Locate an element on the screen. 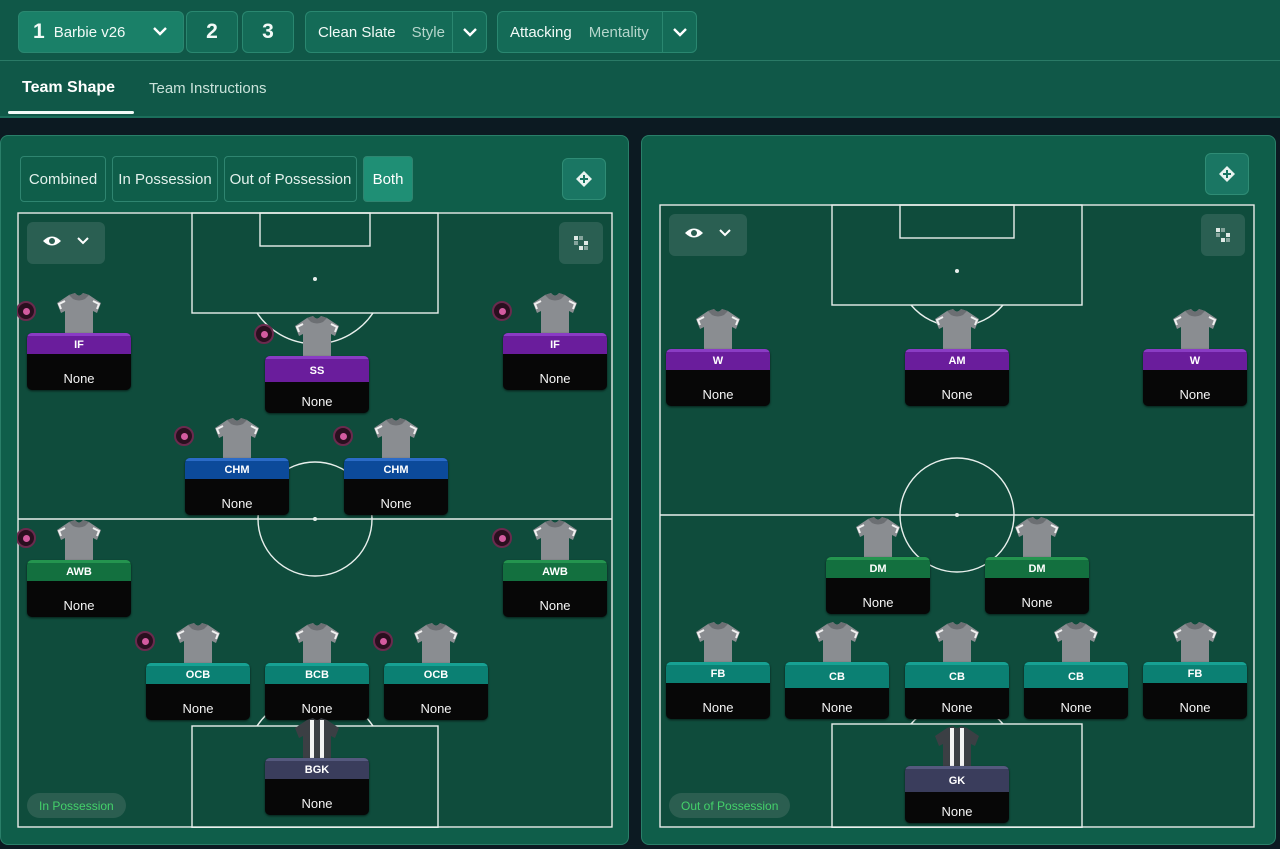 This screenshot has height=849, width=1280. role-label: SS is located at coordinates (317, 369).